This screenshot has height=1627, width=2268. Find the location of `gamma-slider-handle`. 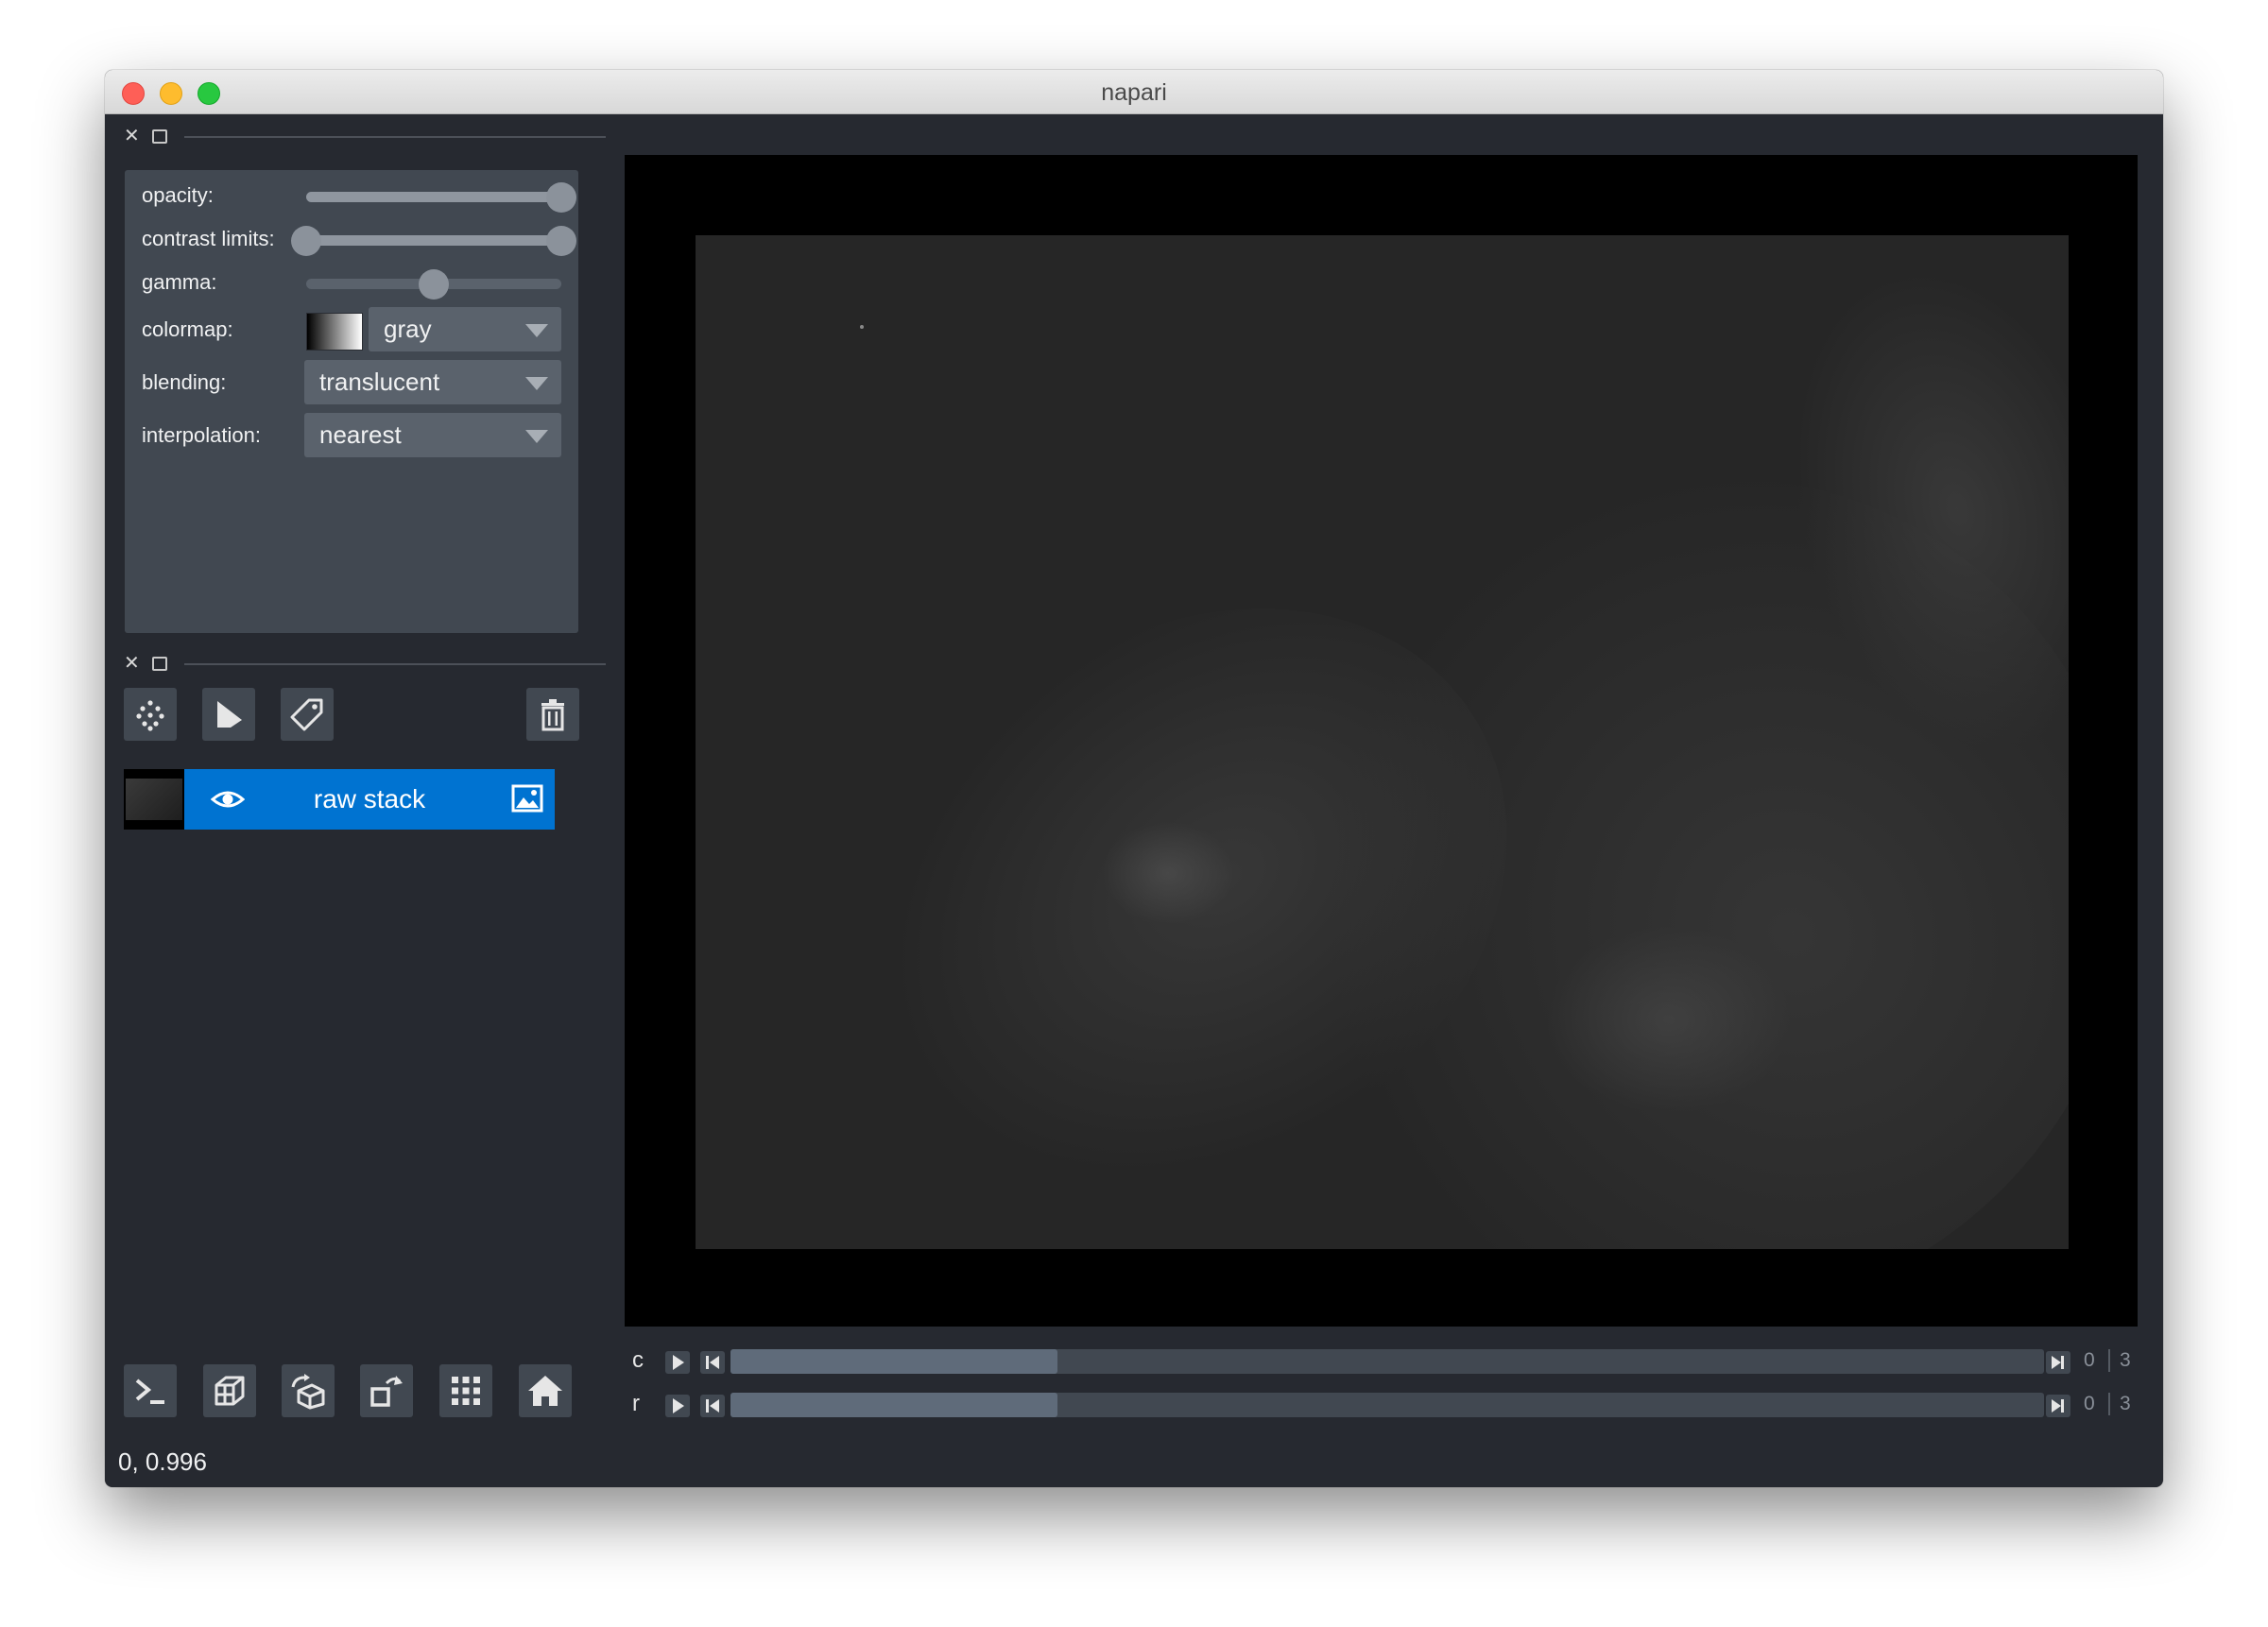

gamma-slider-handle is located at coordinates (434, 284).